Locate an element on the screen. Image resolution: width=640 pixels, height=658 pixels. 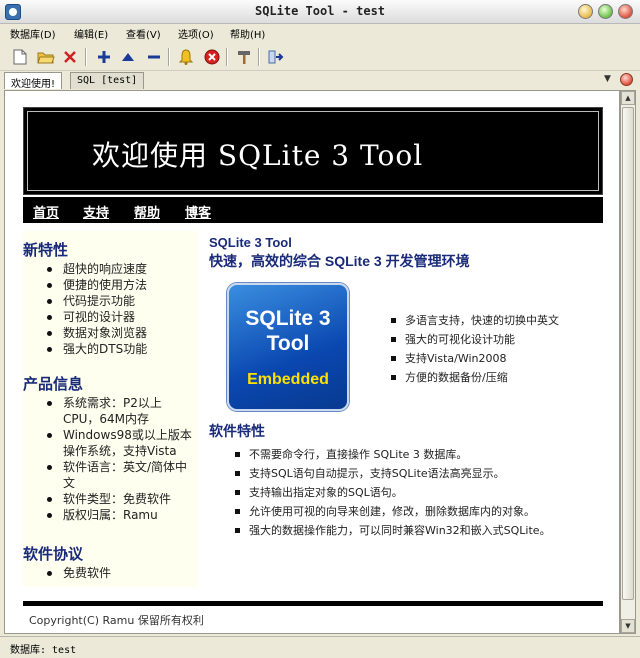
list-item: 不需要命令行，直接操作 SQLite 3 数据库。 is located at coordinates (415, 454).